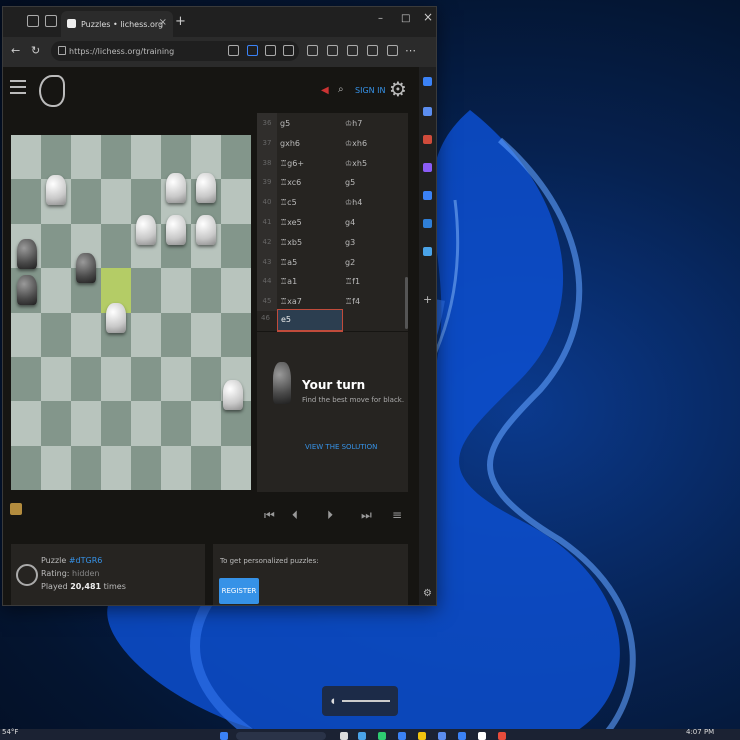 Image resolution: width=740 pixels, height=740 pixels. I want to click on volume-slider, so click(366, 701).